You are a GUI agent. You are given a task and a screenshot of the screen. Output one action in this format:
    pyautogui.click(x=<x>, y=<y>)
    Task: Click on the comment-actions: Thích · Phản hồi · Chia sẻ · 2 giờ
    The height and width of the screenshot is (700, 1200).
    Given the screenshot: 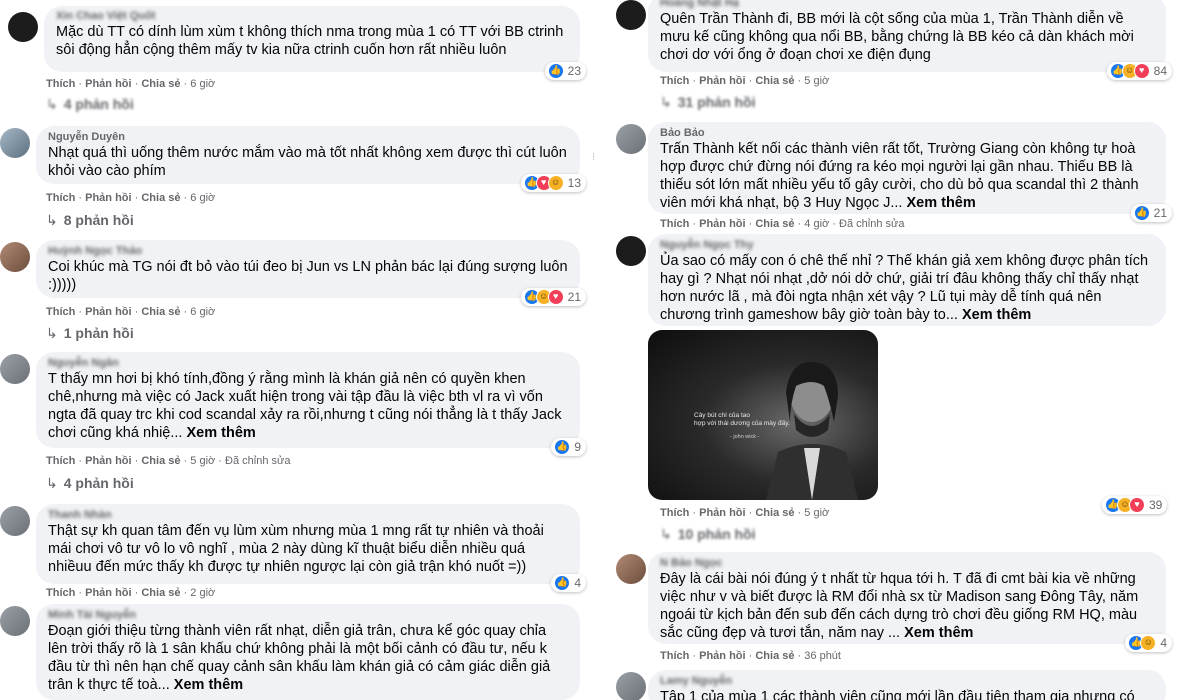 What is the action you would take?
    pyautogui.click(x=131, y=593)
    